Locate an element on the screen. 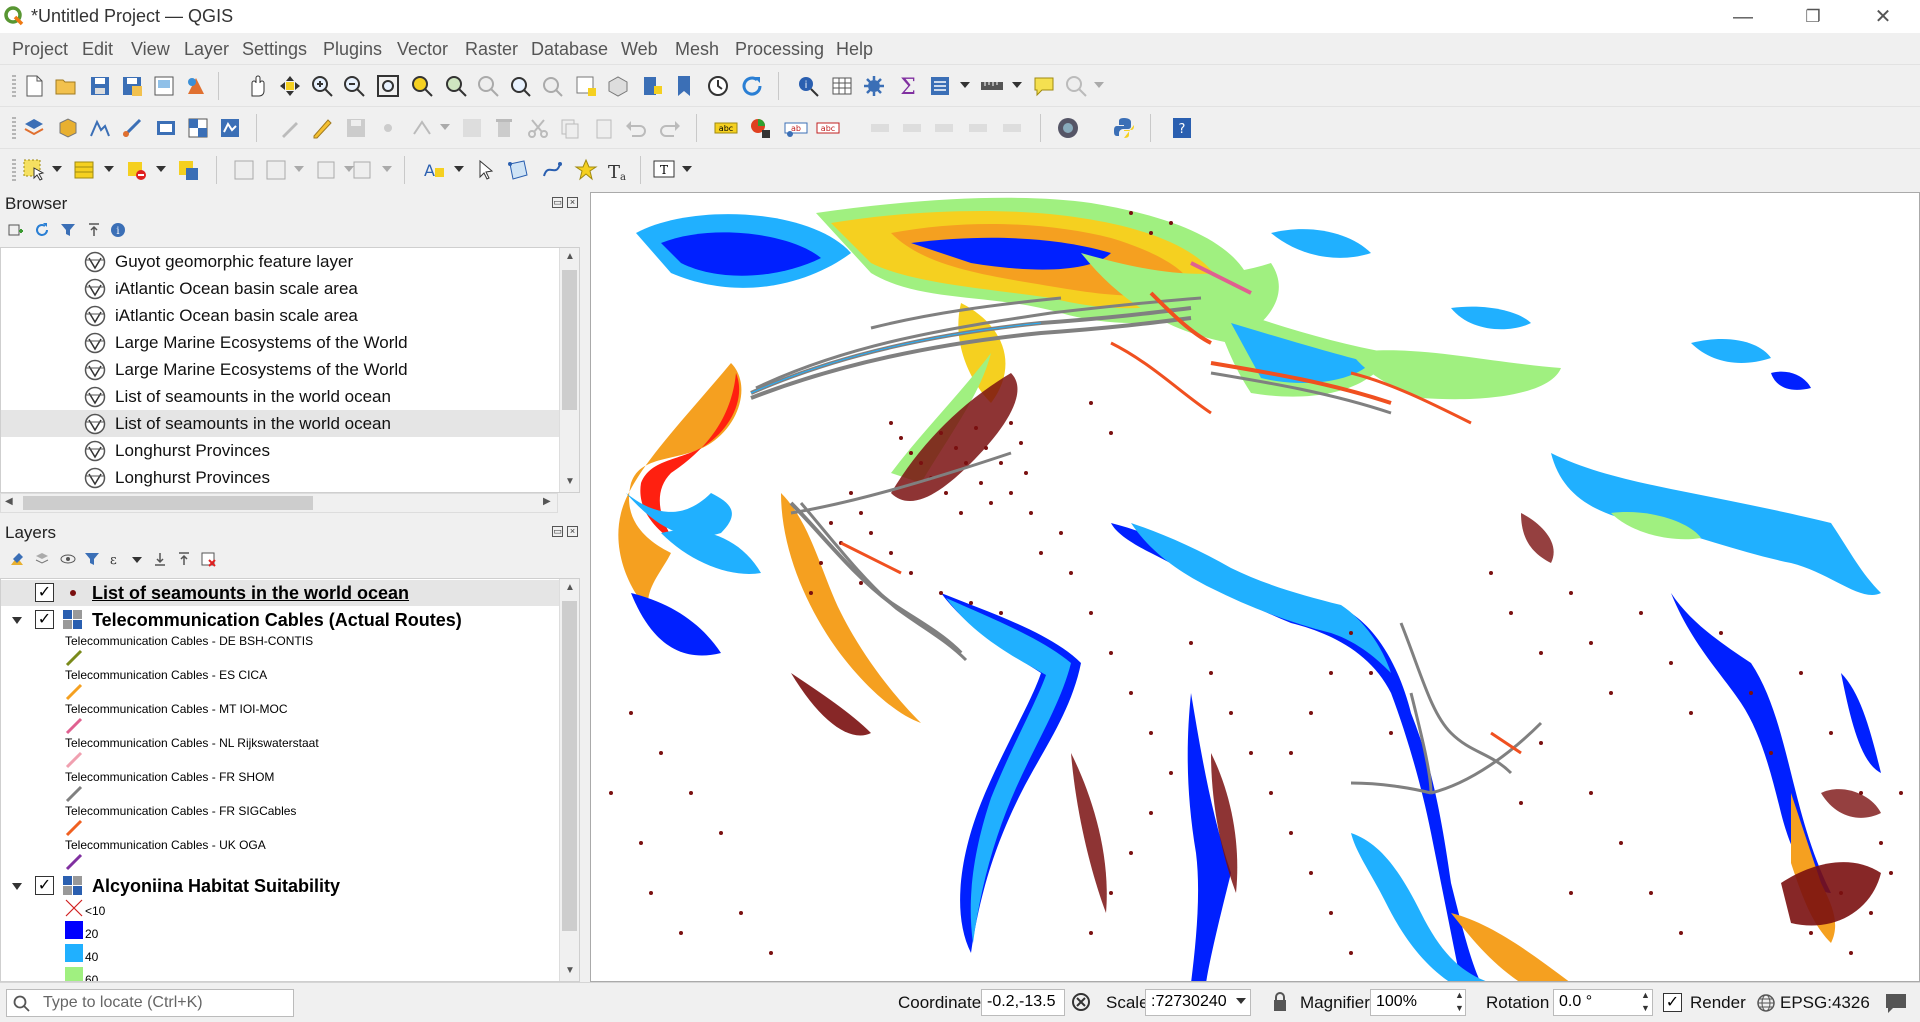 This screenshot has height=1022, width=1920. refresh-icon is located at coordinates (752, 86).